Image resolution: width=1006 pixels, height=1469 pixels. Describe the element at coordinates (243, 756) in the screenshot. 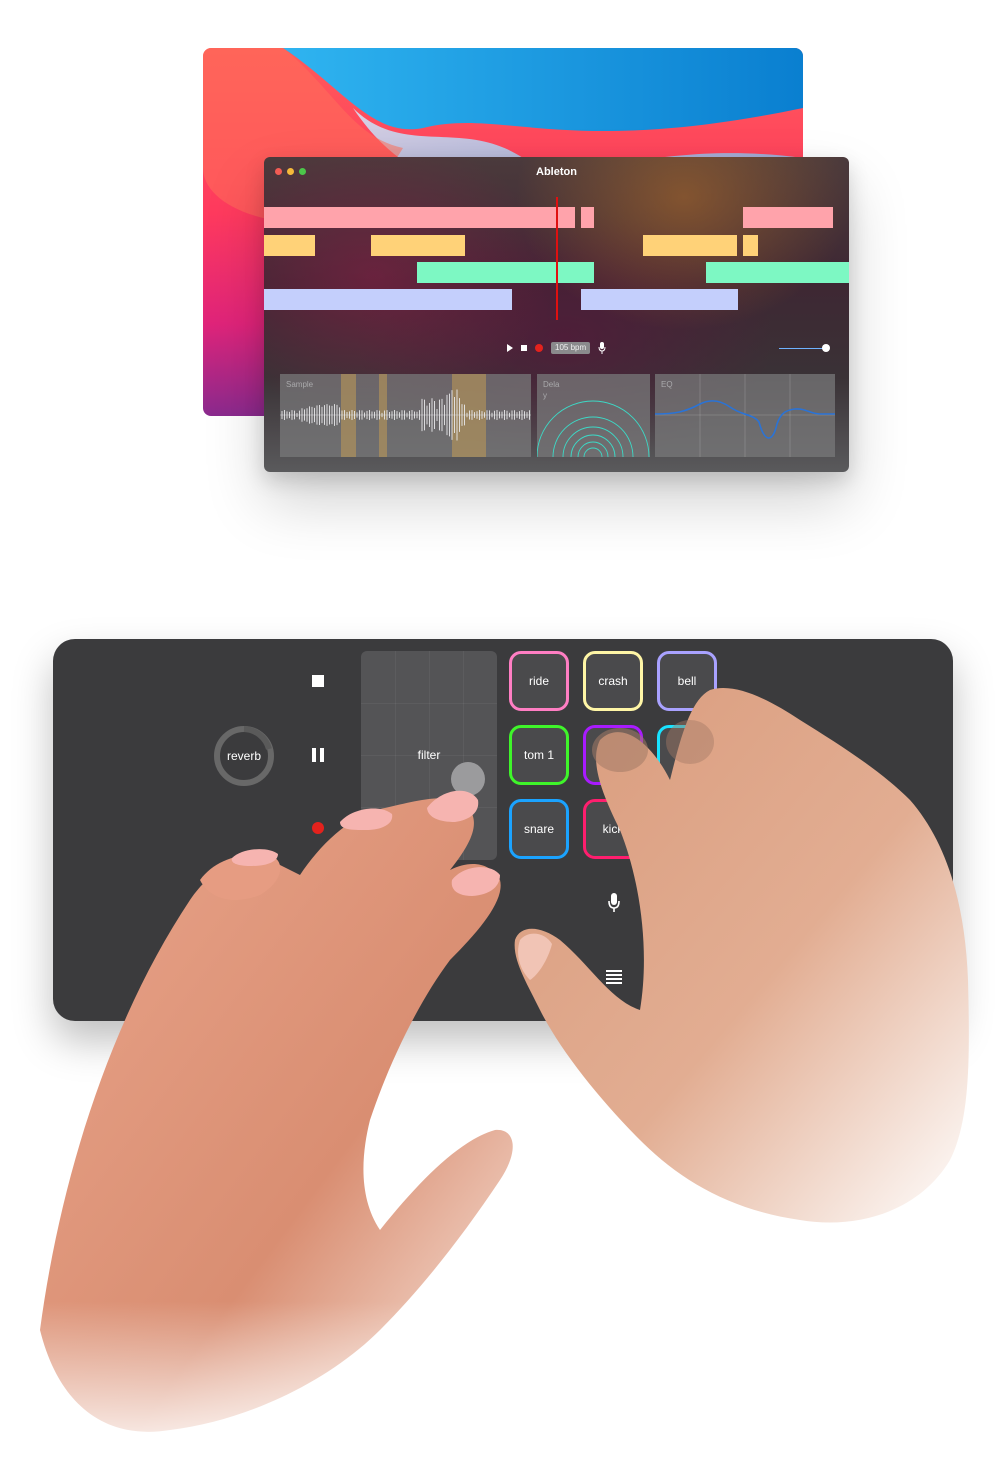

I see `reverb-knob-label: reverb` at that location.